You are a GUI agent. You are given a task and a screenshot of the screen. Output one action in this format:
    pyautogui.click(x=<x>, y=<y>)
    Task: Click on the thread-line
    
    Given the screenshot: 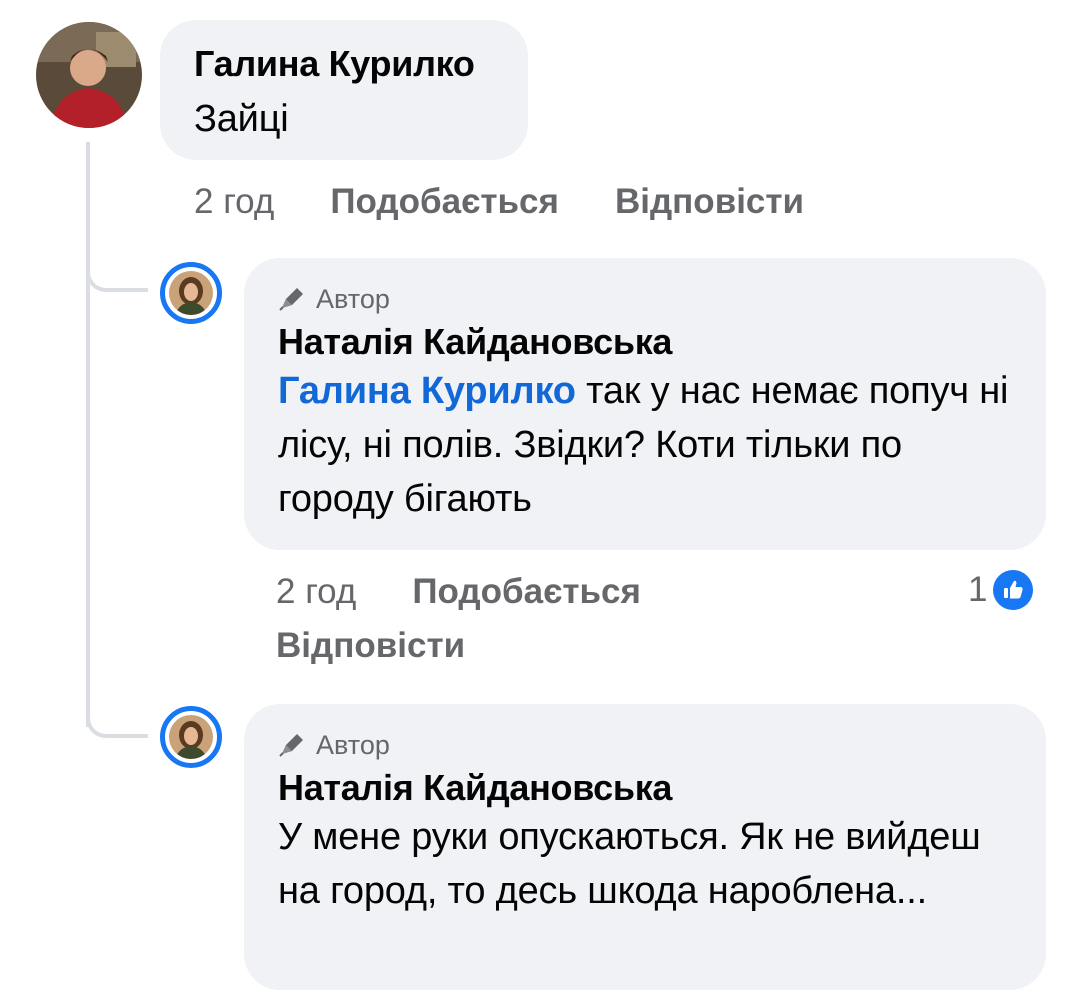 What is the action you would take?
    pyautogui.click(x=88, y=434)
    